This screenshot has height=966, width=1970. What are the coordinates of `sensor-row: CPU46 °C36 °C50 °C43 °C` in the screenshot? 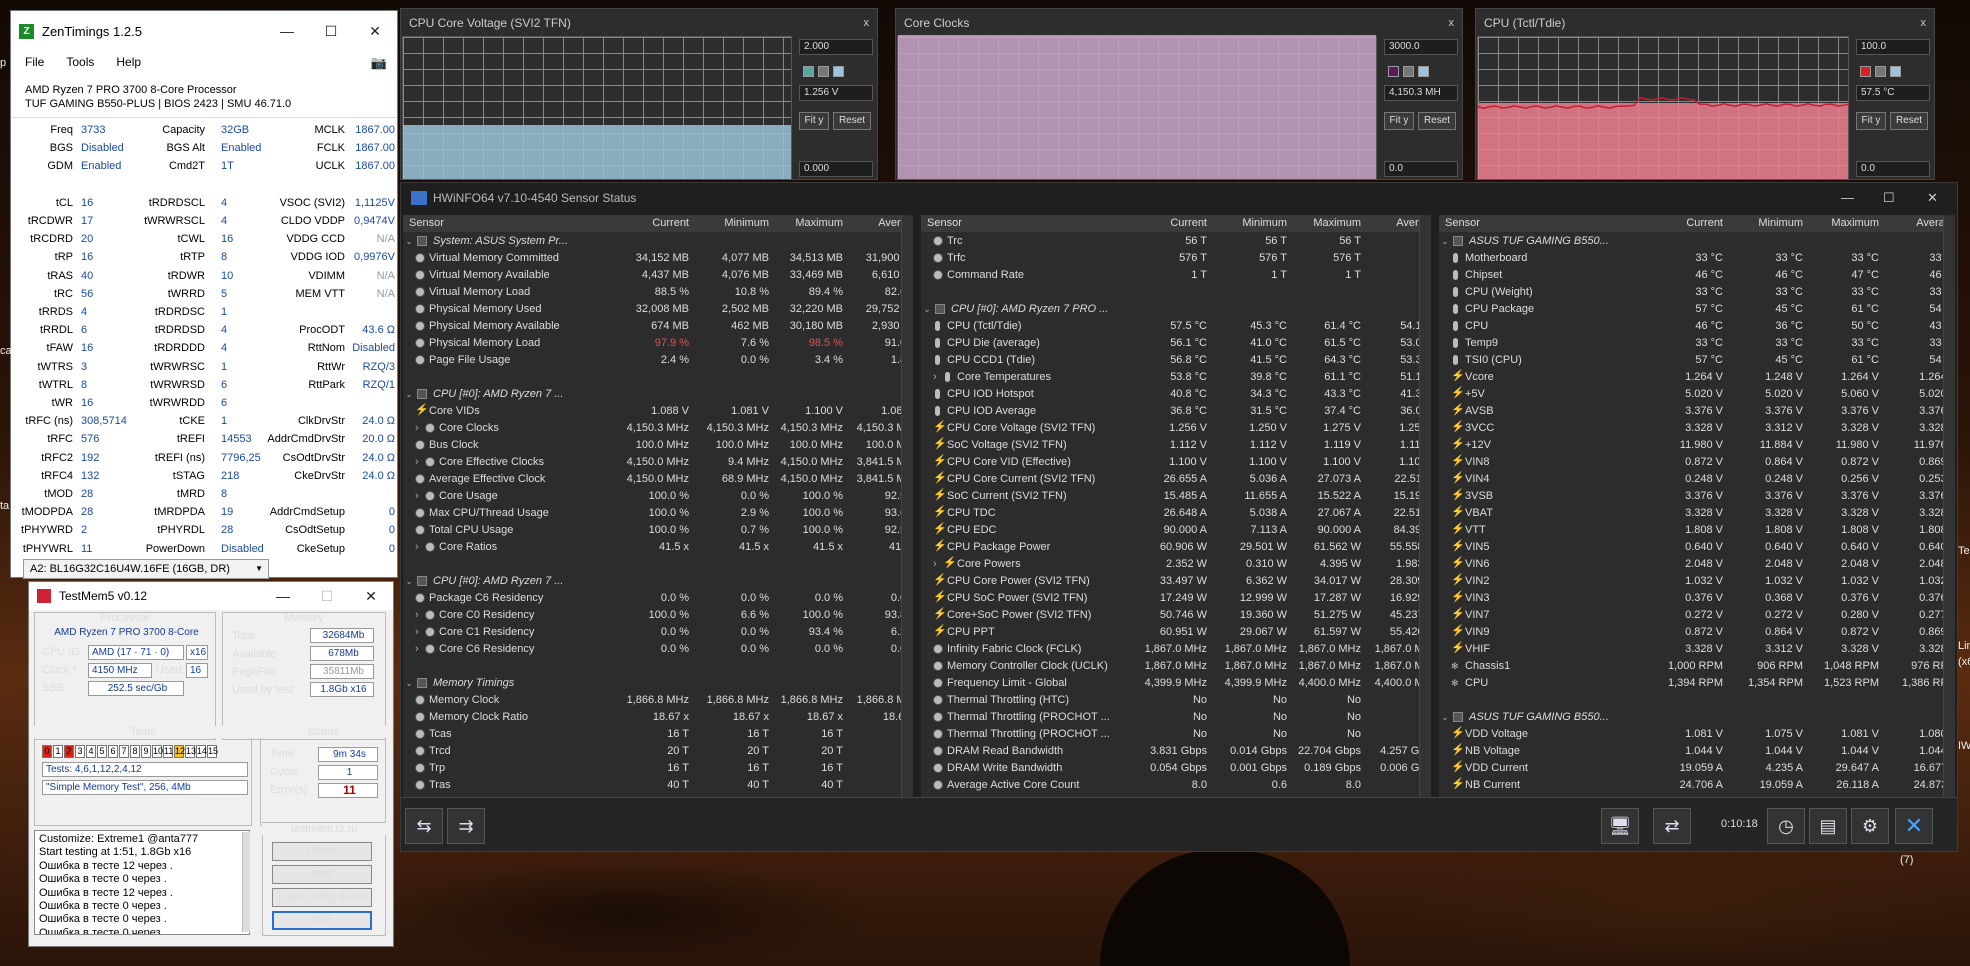 It's located at (1697, 326).